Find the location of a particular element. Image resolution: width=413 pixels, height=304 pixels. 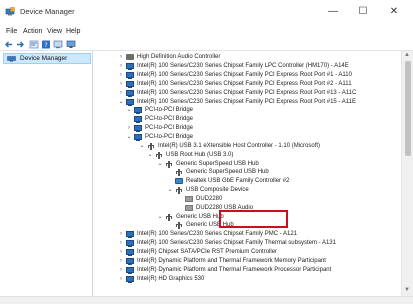

scroll-down-icon: ▼ is located at coordinates (407, 290).